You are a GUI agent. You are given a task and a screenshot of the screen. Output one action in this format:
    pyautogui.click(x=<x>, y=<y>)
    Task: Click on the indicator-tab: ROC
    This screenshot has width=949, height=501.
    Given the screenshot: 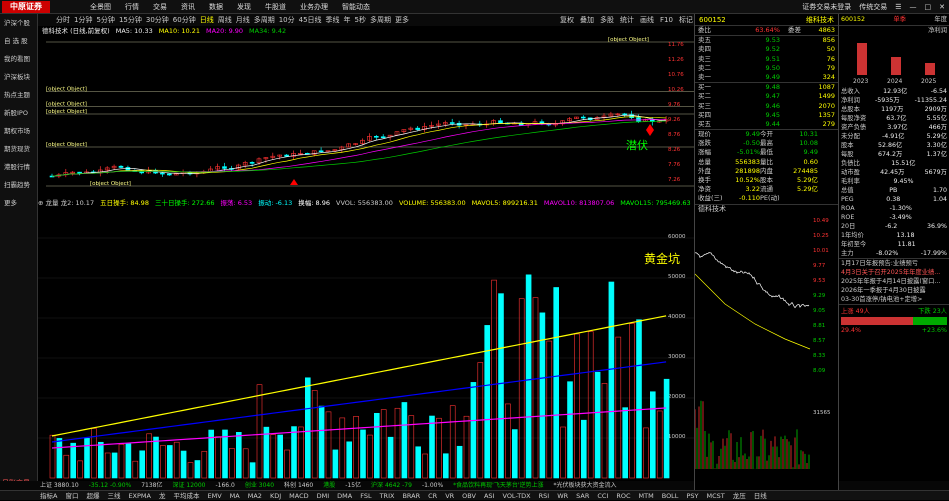 What is the action you would take?
    pyautogui.click(x=623, y=495)
    